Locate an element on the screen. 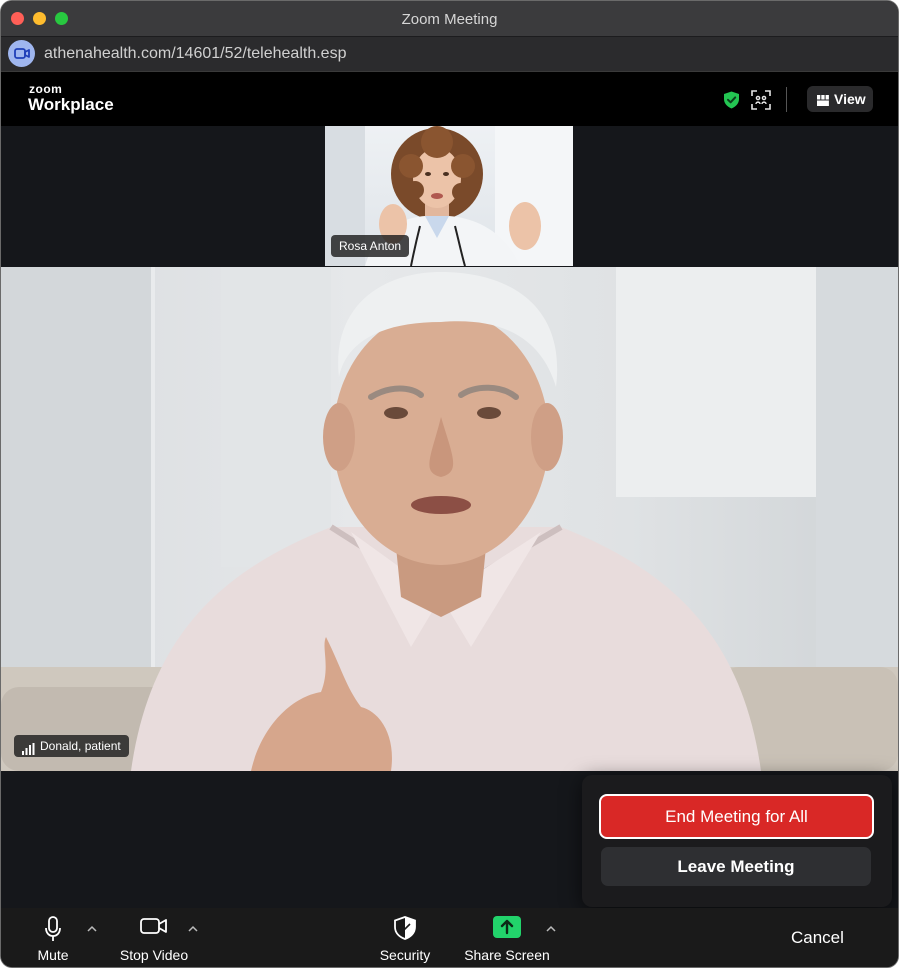 The image size is (900, 969). participant-tile-rosa: Rosa Anton is located at coordinates (449, 196).